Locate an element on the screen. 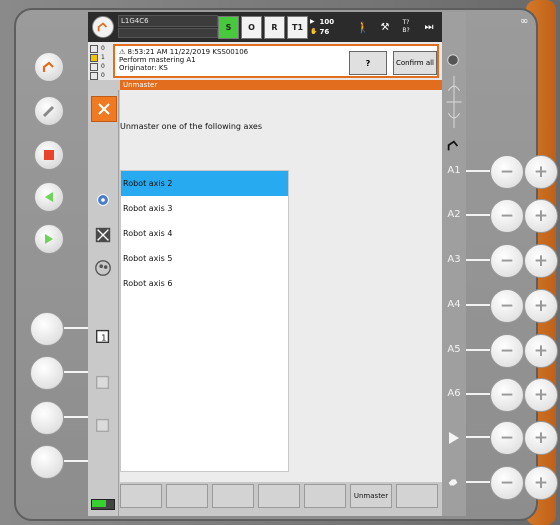  jog-a2-minus-button: − is located at coordinates (507, 216).